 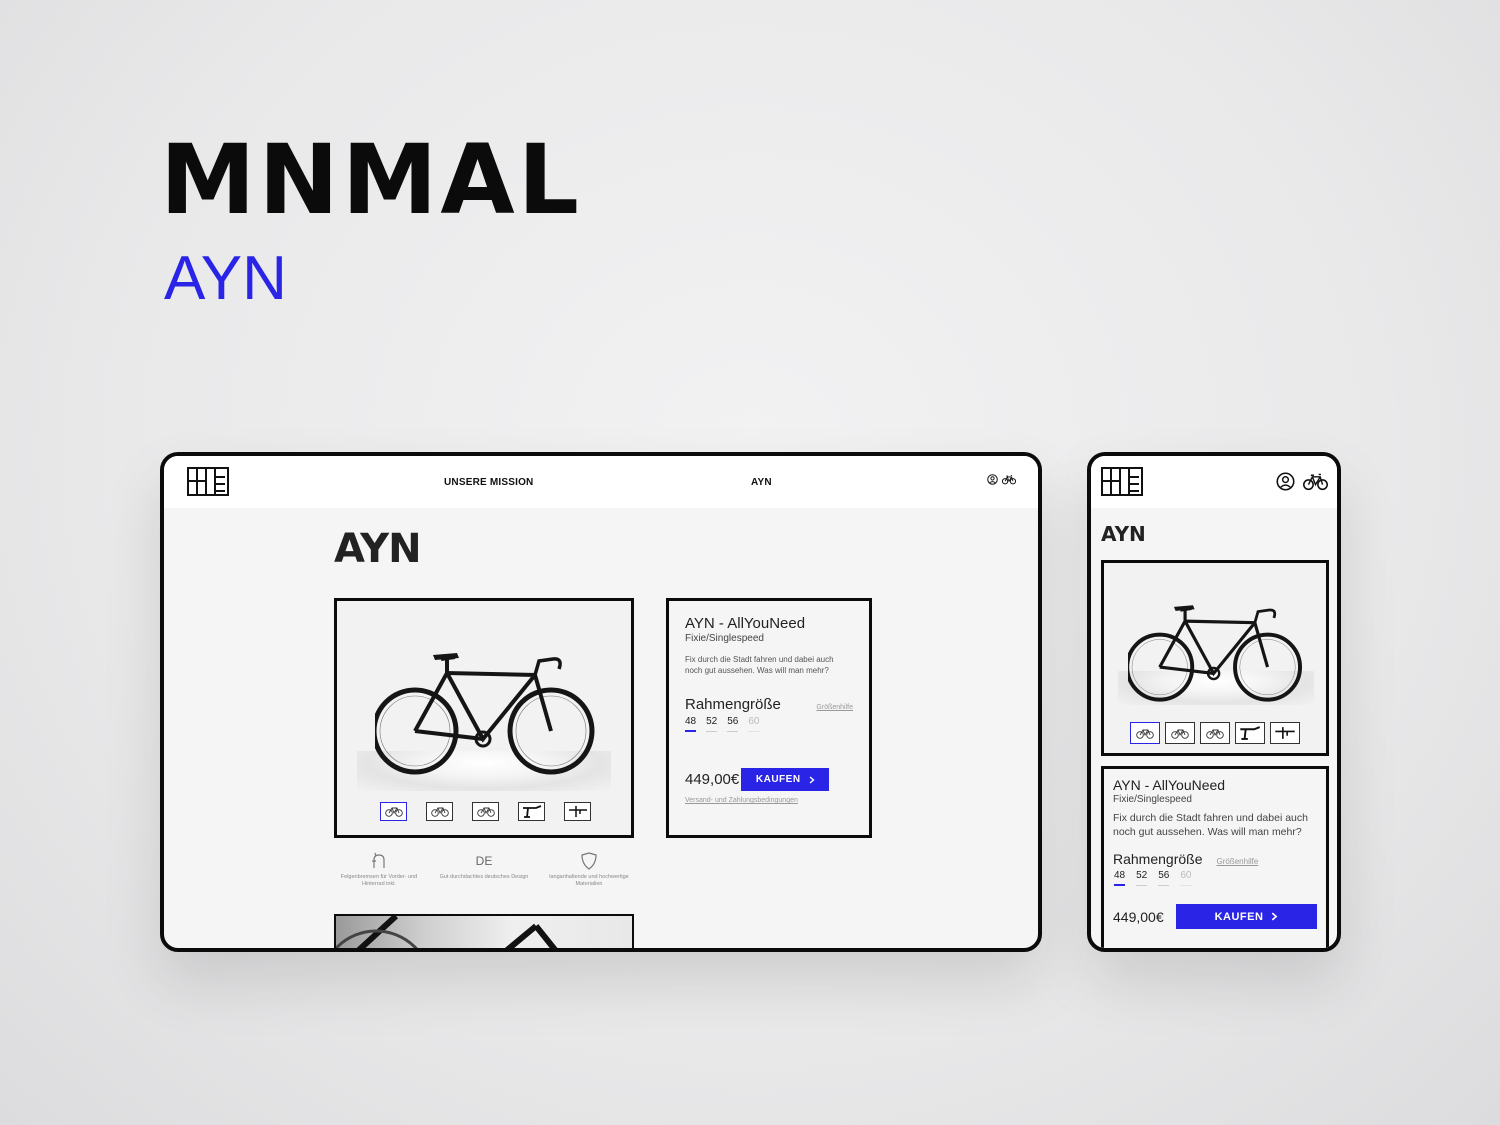 What do you see at coordinates (484, 931) in the screenshot?
I see `secondary-product-image` at bounding box center [484, 931].